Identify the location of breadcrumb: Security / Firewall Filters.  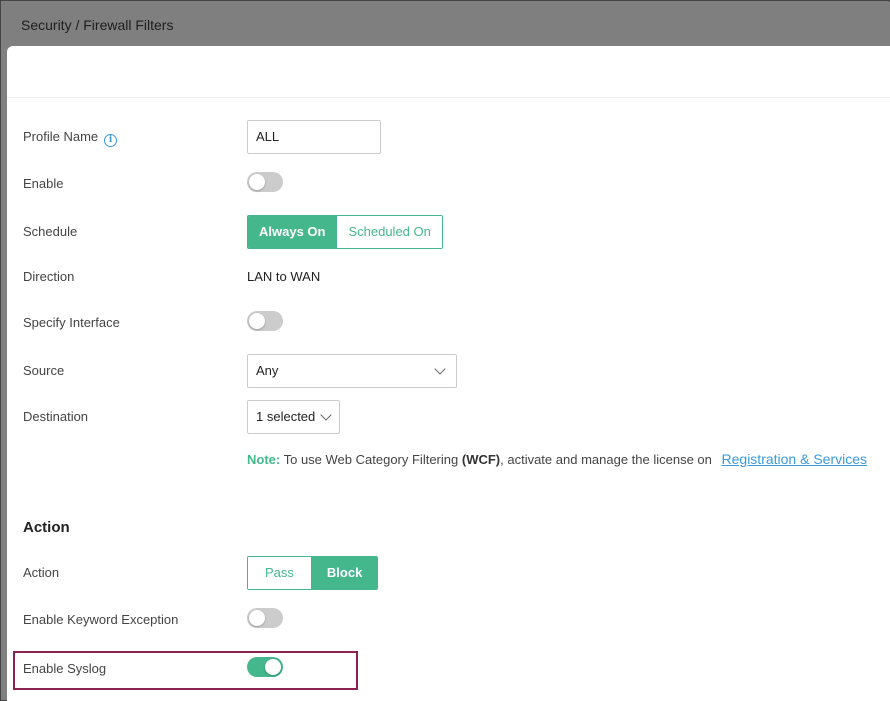
(97, 25).